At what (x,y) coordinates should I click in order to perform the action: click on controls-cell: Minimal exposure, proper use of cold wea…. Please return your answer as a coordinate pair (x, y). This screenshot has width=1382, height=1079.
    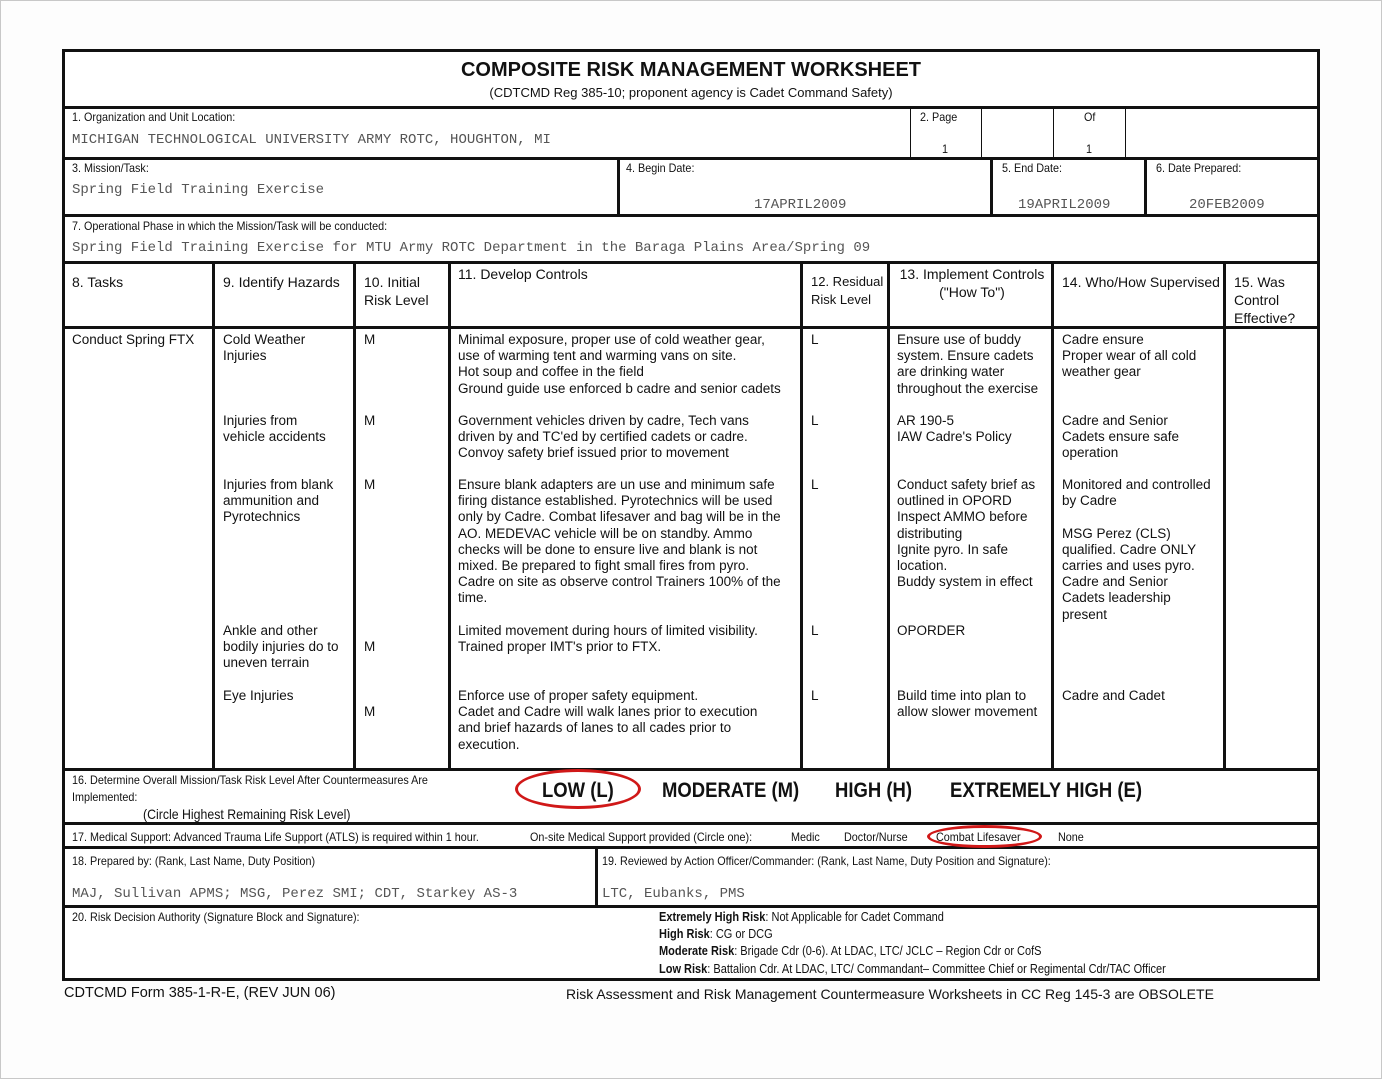
    Looking at the image, I should click on (619, 364).